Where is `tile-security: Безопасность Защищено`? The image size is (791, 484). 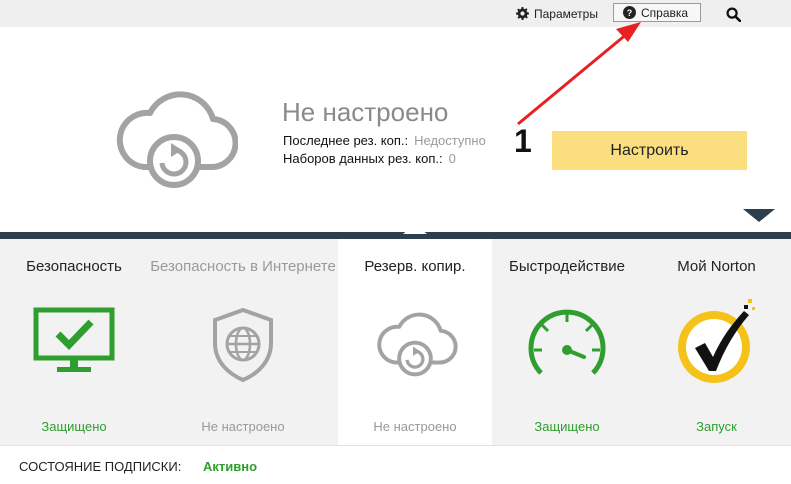
tile-security: Безопасность Защищено is located at coordinates (74, 342).